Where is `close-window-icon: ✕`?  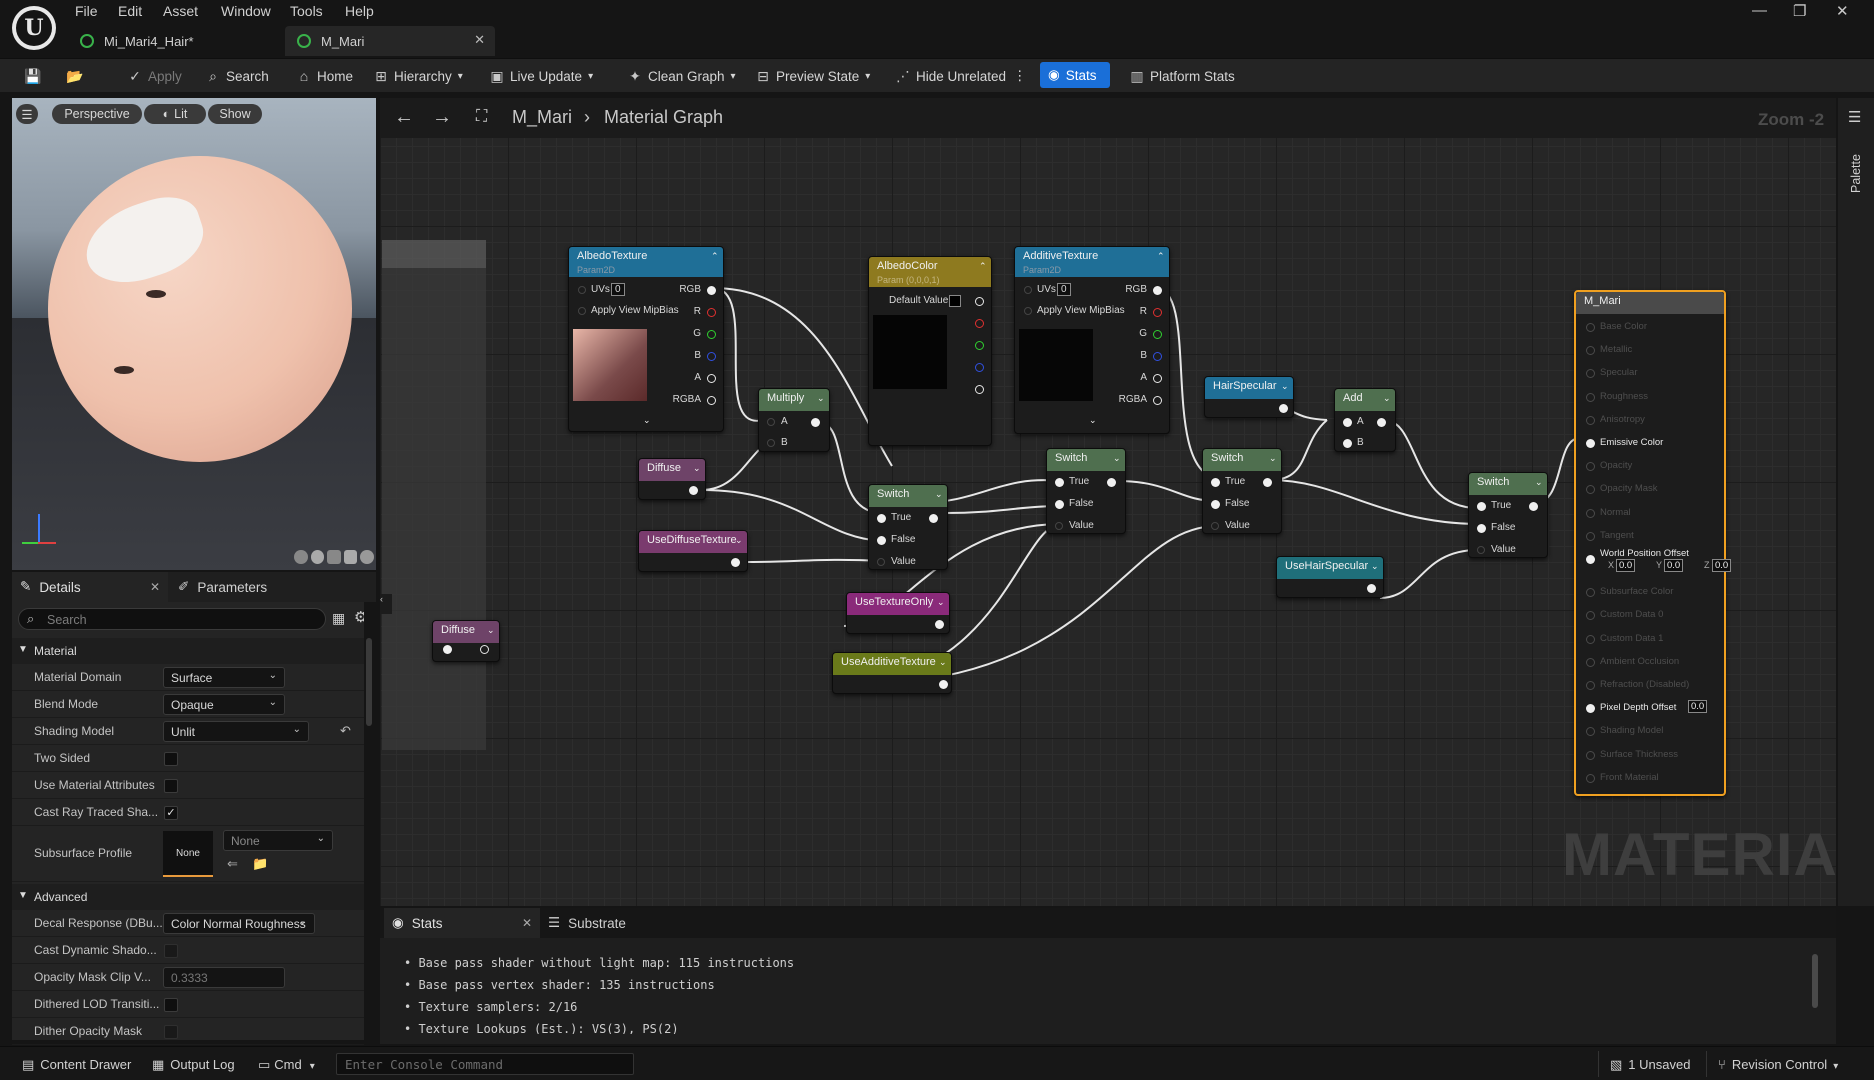
close-window-icon: ✕ is located at coordinates (1842, 11).